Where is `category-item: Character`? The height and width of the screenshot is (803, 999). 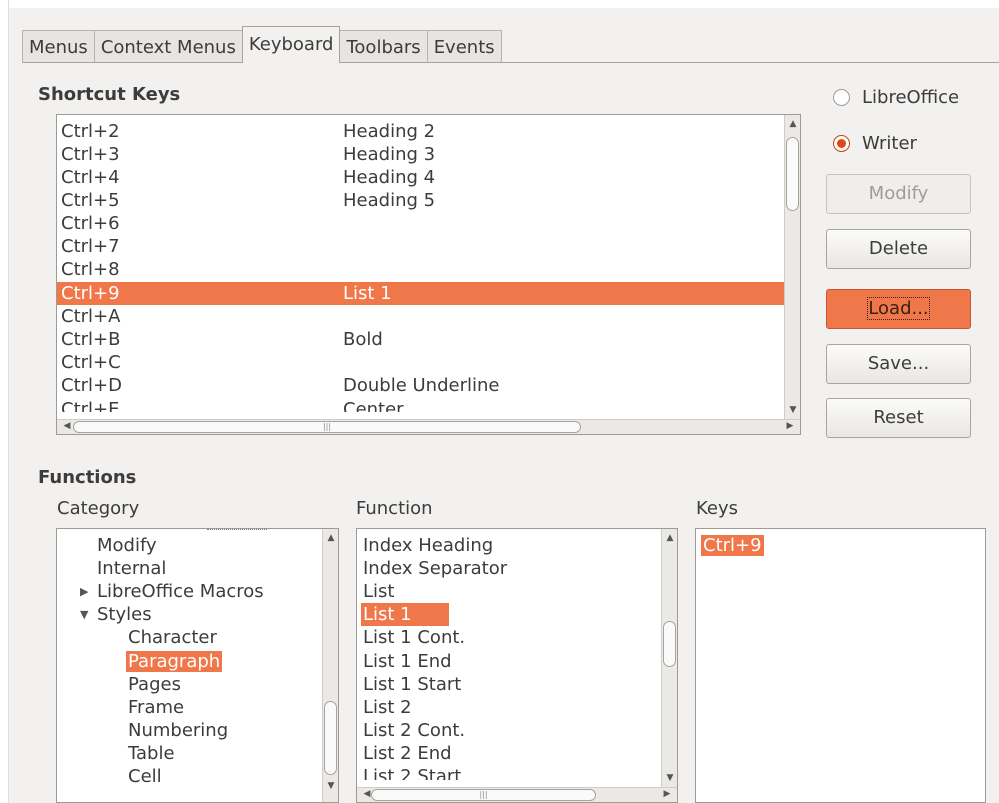 category-item: Character is located at coordinates (172, 637).